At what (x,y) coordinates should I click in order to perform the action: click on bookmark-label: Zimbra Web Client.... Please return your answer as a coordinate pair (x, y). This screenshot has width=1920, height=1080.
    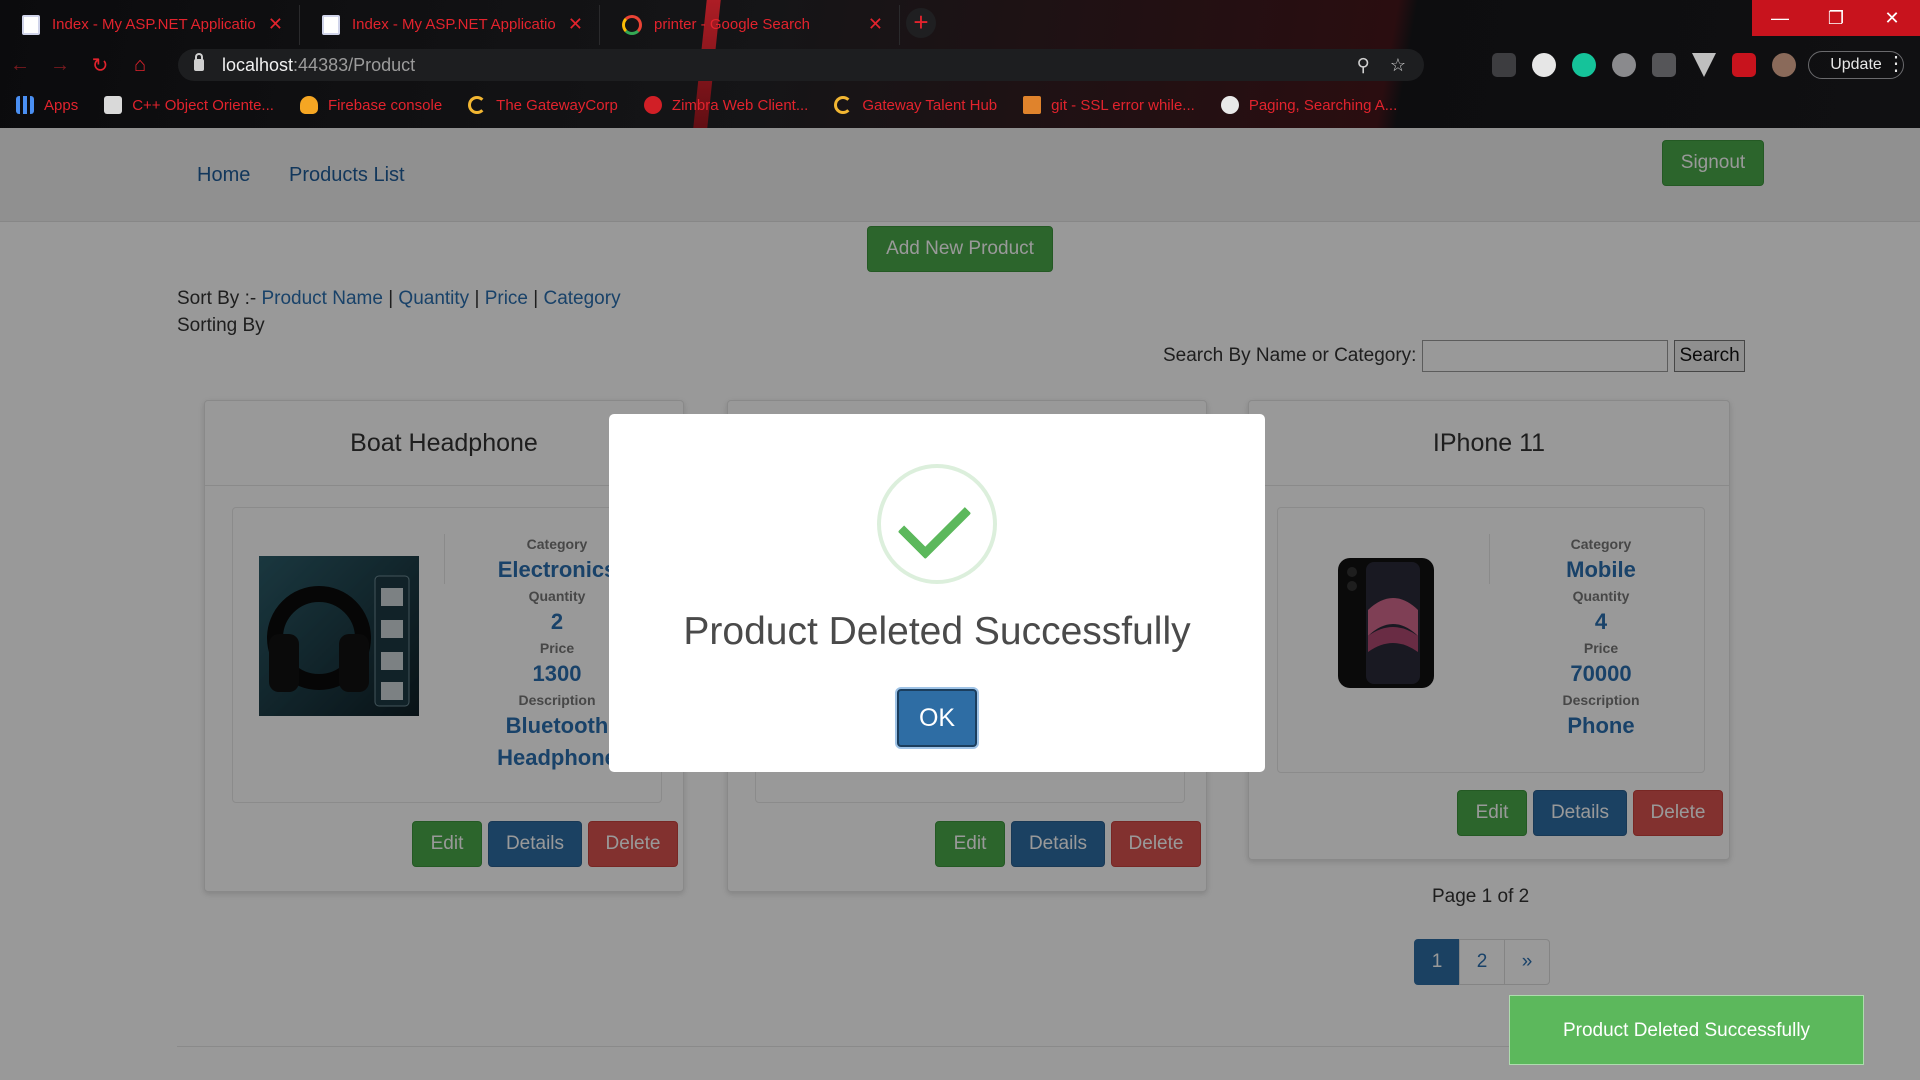
    Looking at the image, I should click on (740, 105).